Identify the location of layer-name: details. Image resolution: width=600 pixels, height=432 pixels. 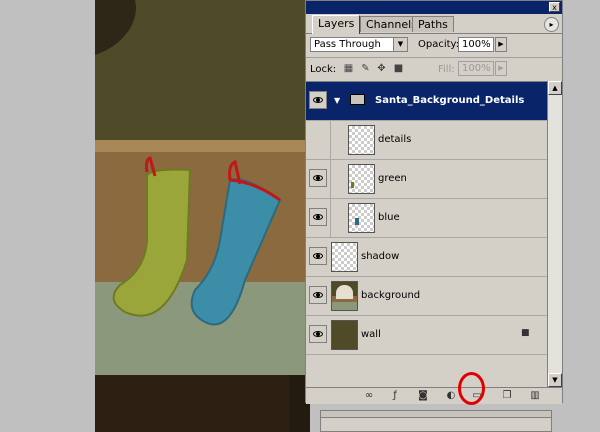
(395, 139).